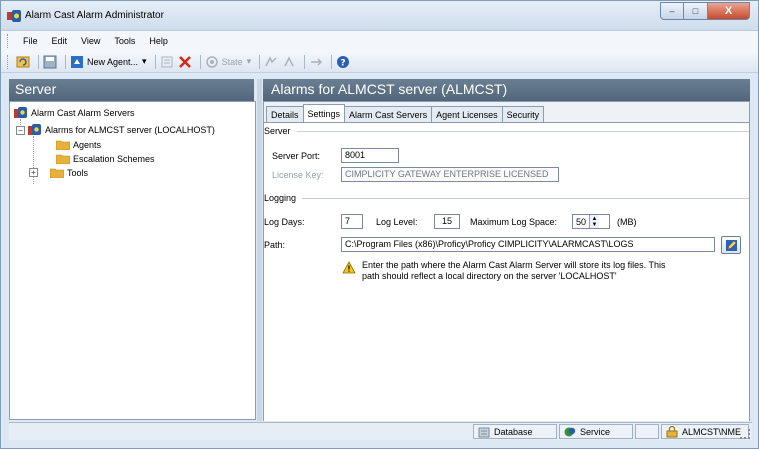  What do you see at coordinates (87, 144) in the screenshot?
I see `tree-item-label: Agents` at bounding box center [87, 144].